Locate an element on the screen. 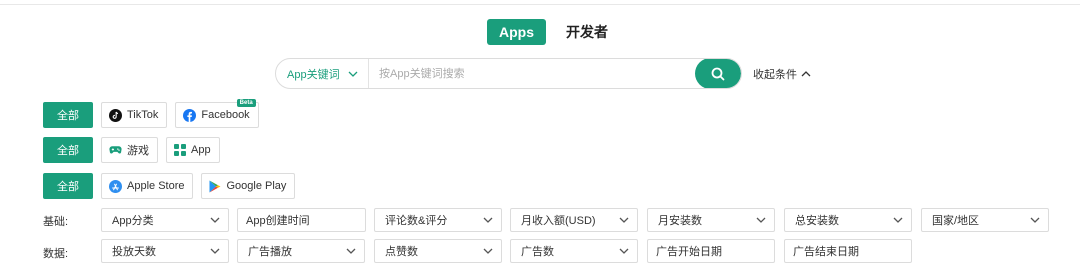  ad-start-date-input: 广告开始日期 is located at coordinates (711, 251).